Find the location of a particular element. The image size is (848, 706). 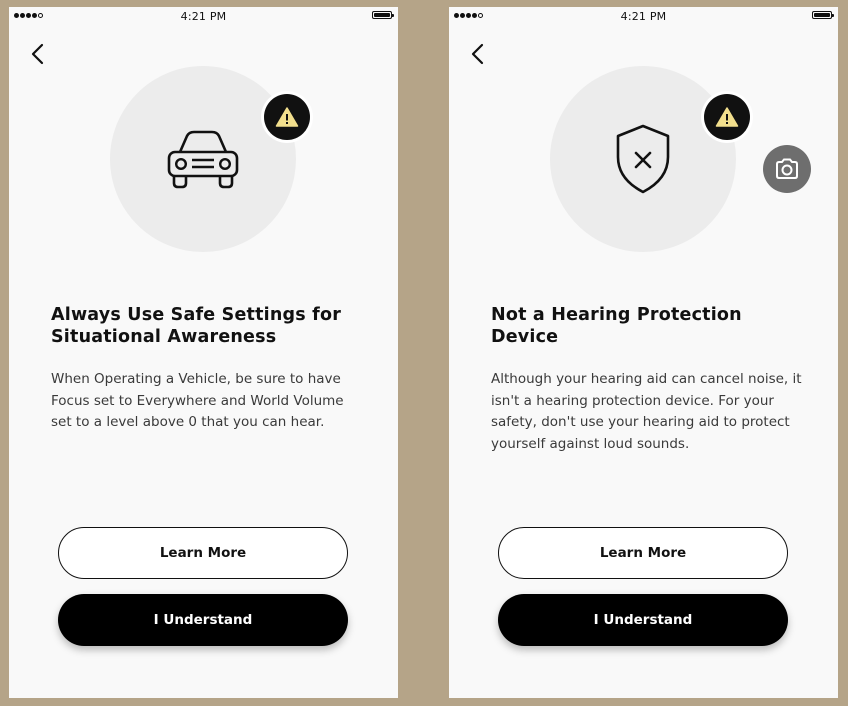

shield-x-icon is located at coordinates (643, 161).